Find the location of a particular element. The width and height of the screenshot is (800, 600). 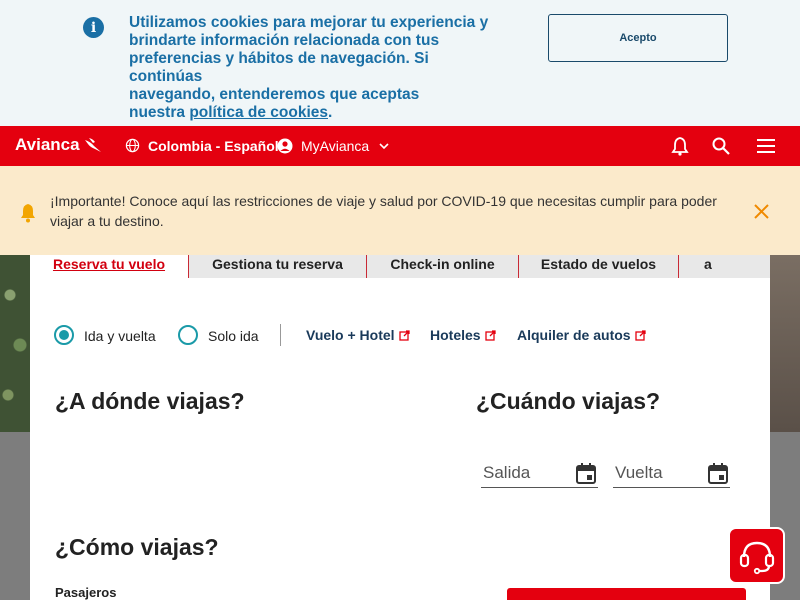

user-icon is located at coordinates (285, 146).